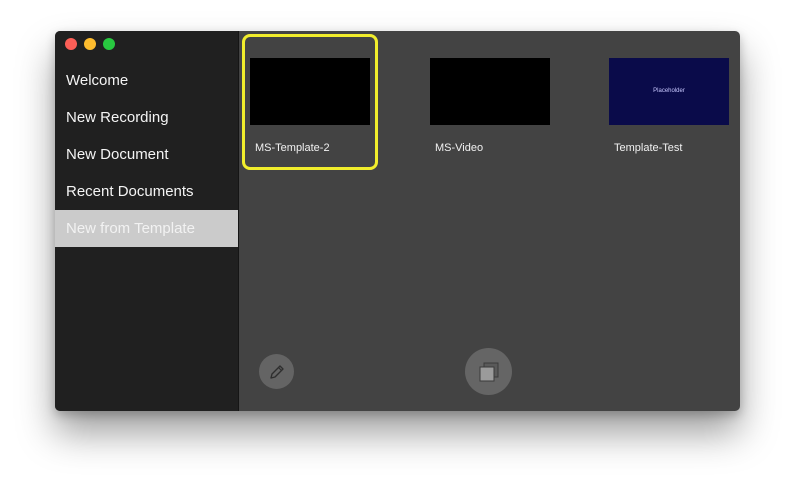 This screenshot has height=491, width=795. I want to click on duplicate-icon, so click(488, 371).